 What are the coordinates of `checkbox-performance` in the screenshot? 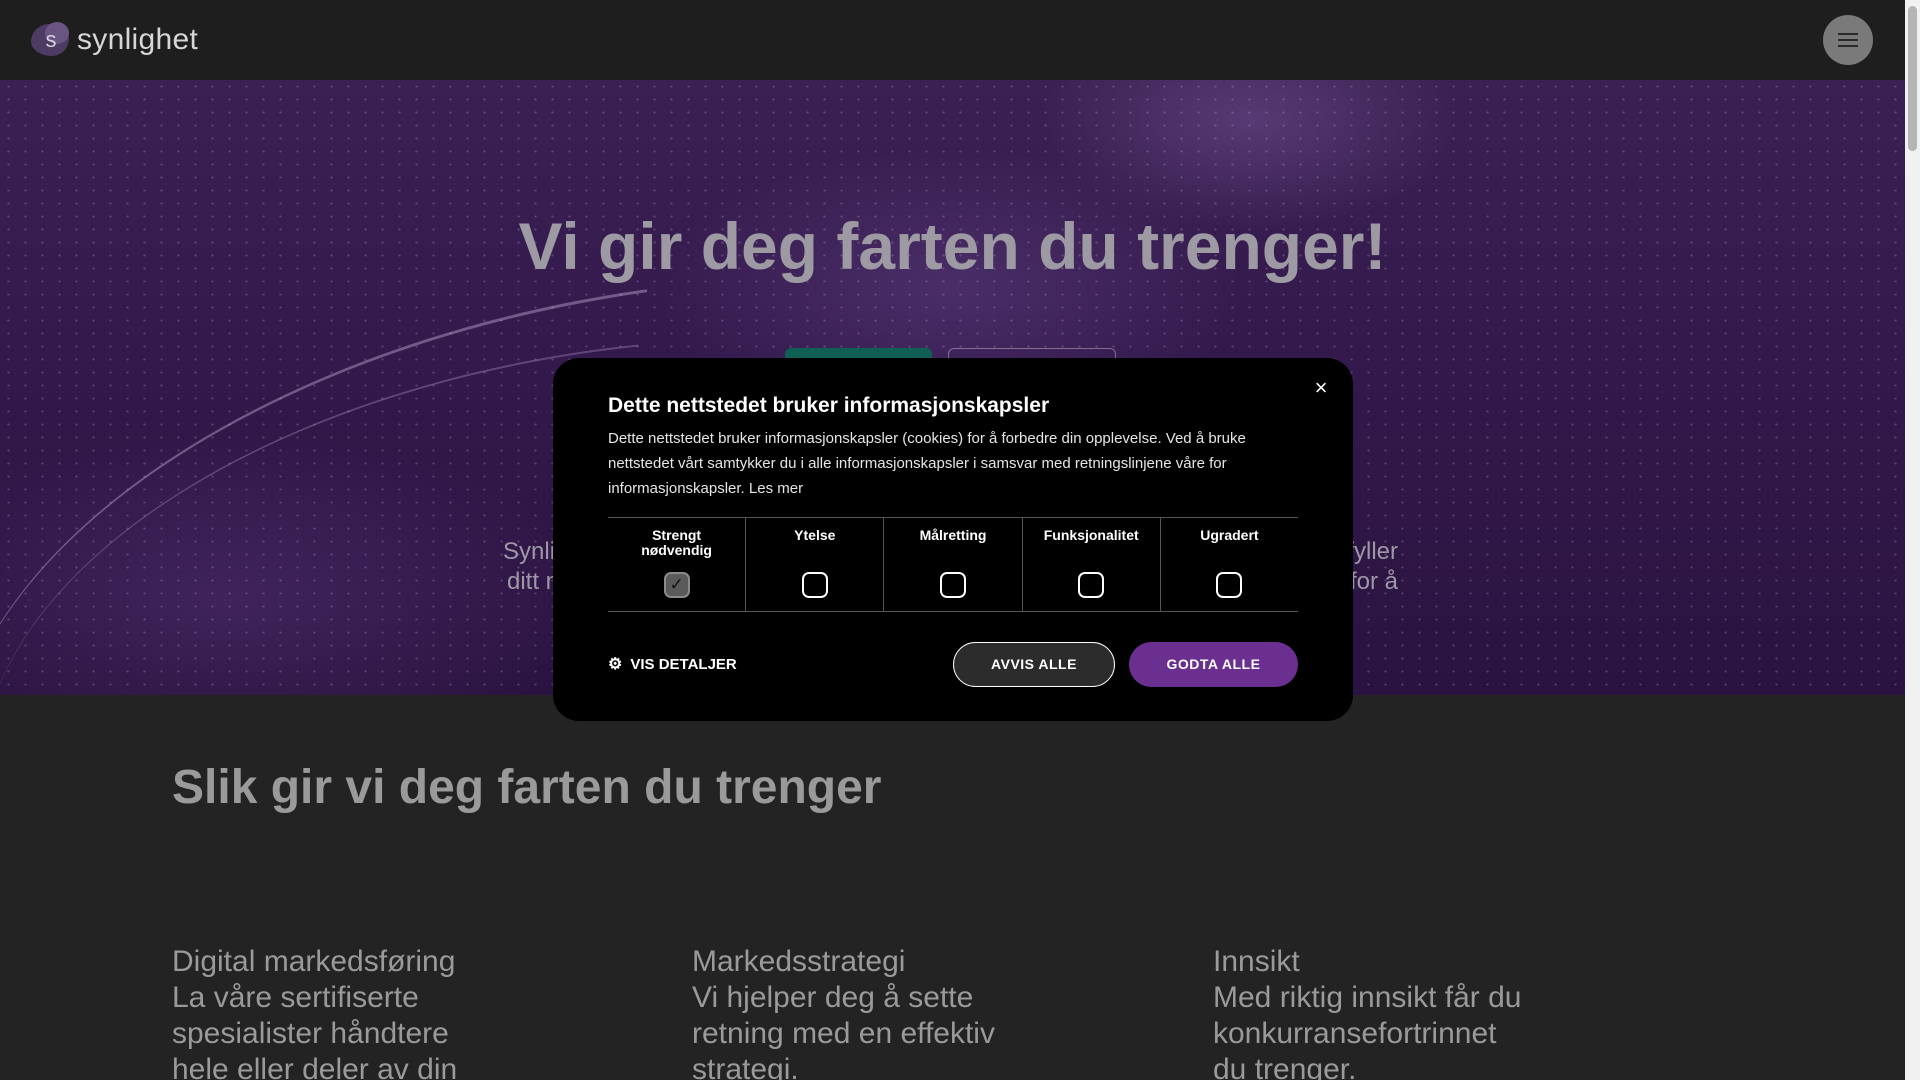 It's located at (814, 585).